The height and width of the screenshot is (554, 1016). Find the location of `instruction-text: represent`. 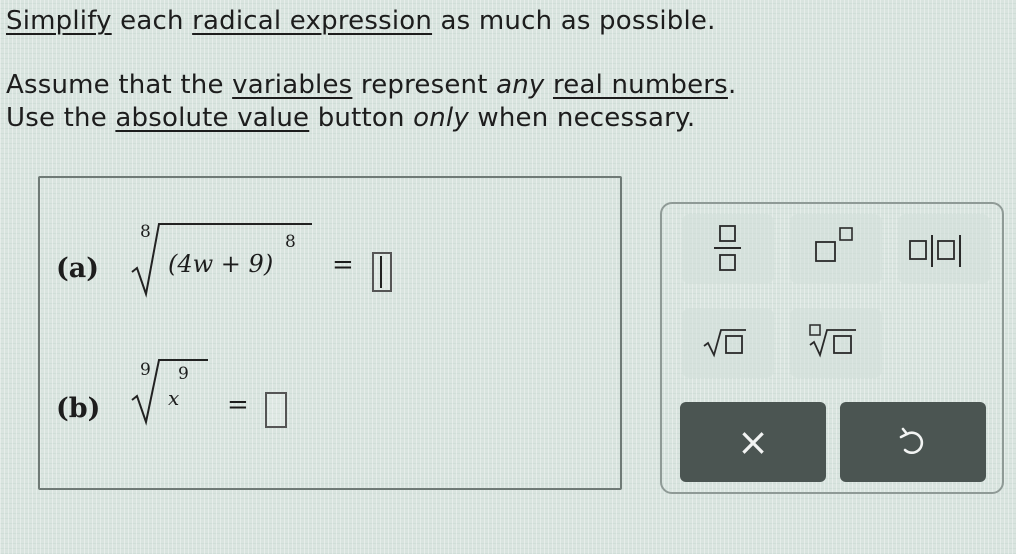

instruction-text: represent is located at coordinates (424, 85).